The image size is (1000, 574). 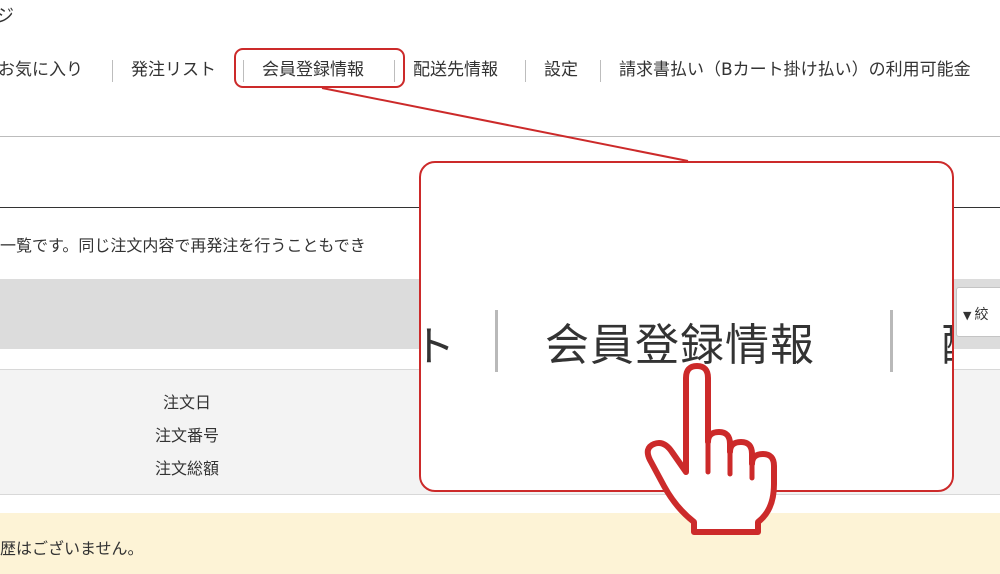 What do you see at coordinates (7, 16) in the screenshot?
I see `page-title-fragment: ジ` at bounding box center [7, 16].